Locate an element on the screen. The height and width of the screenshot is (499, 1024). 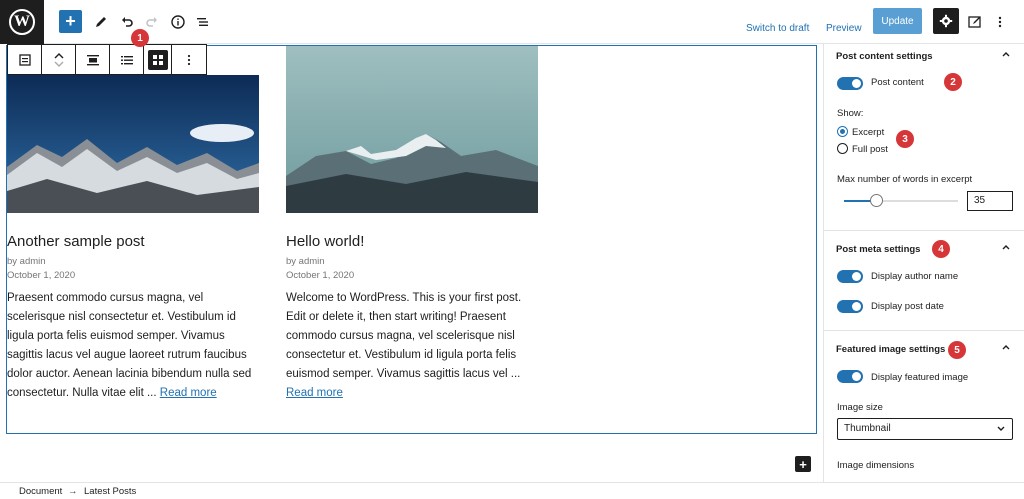
display-author-label: Display author name is located at coordinates (915, 276).